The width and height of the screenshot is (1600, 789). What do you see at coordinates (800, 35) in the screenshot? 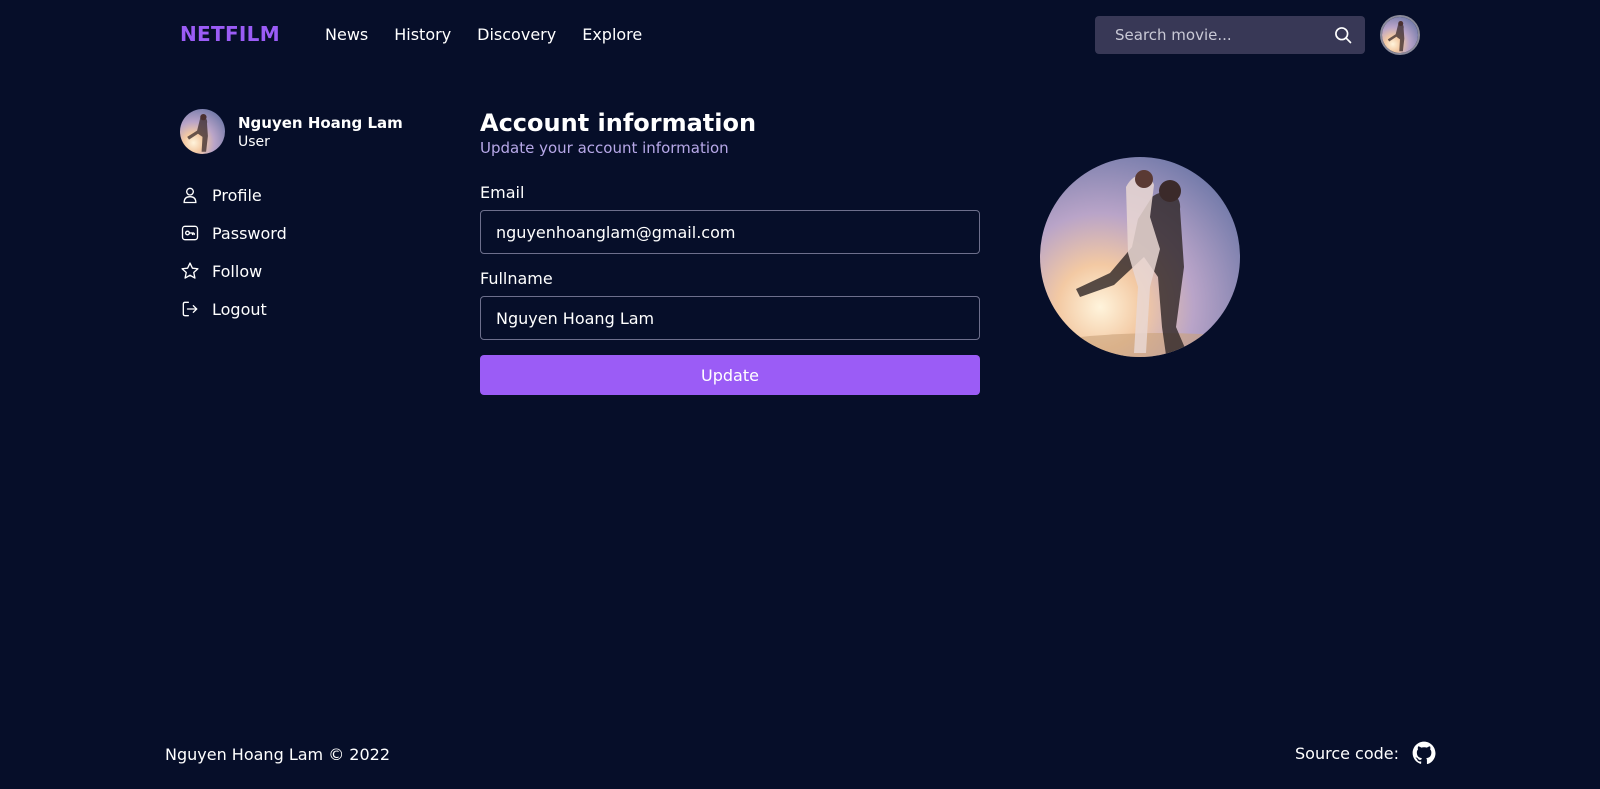
I see `header: NETFILM News History Discovery Explore` at bounding box center [800, 35].